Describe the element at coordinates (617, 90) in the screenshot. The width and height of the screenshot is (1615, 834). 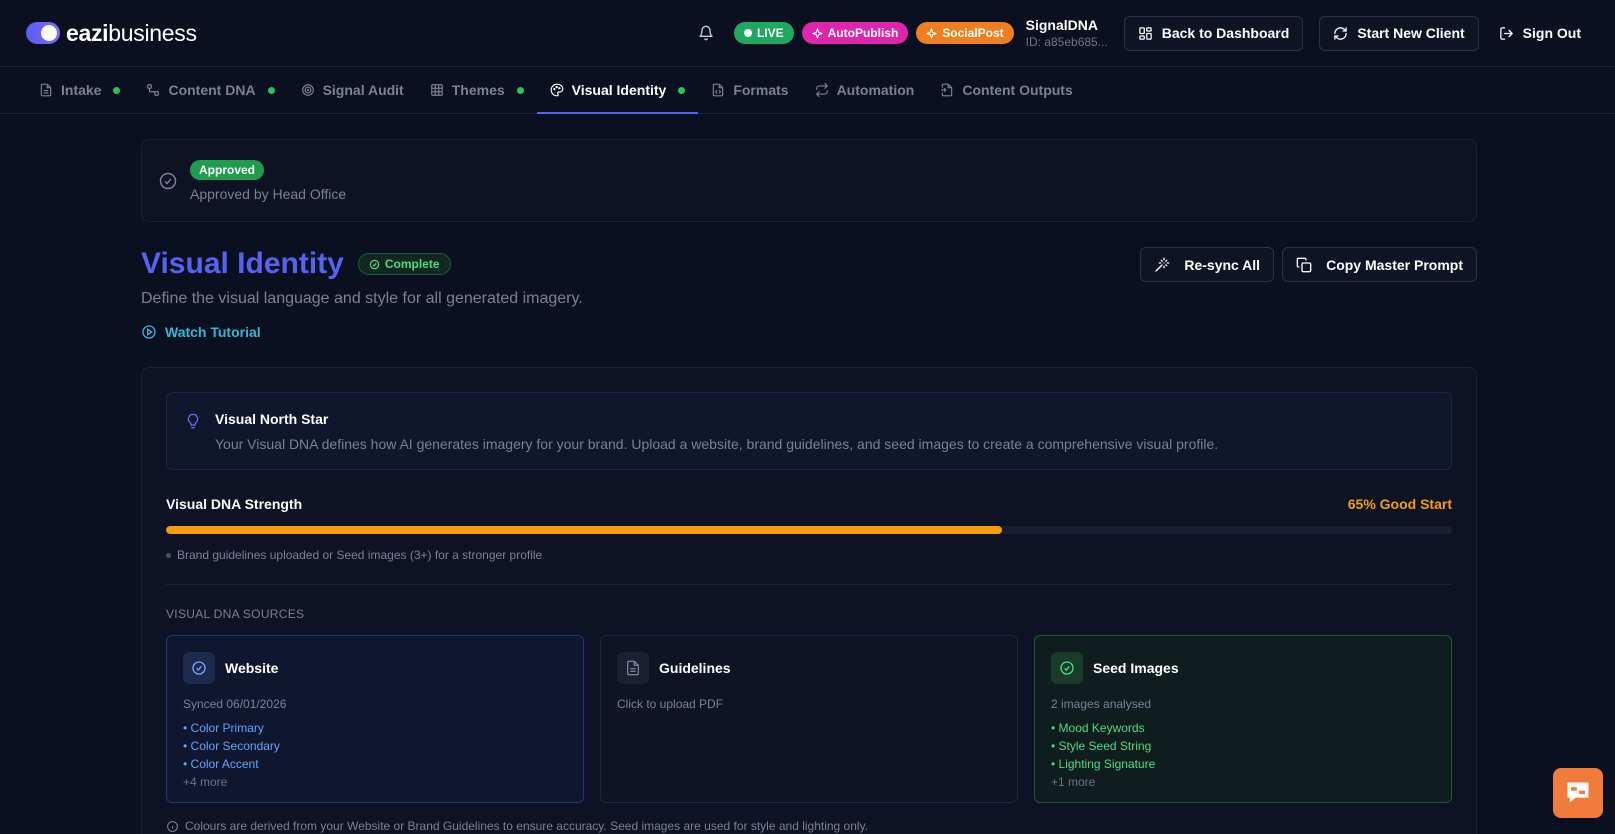
I see `tab-visual-identity: Visual Identity` at that location.